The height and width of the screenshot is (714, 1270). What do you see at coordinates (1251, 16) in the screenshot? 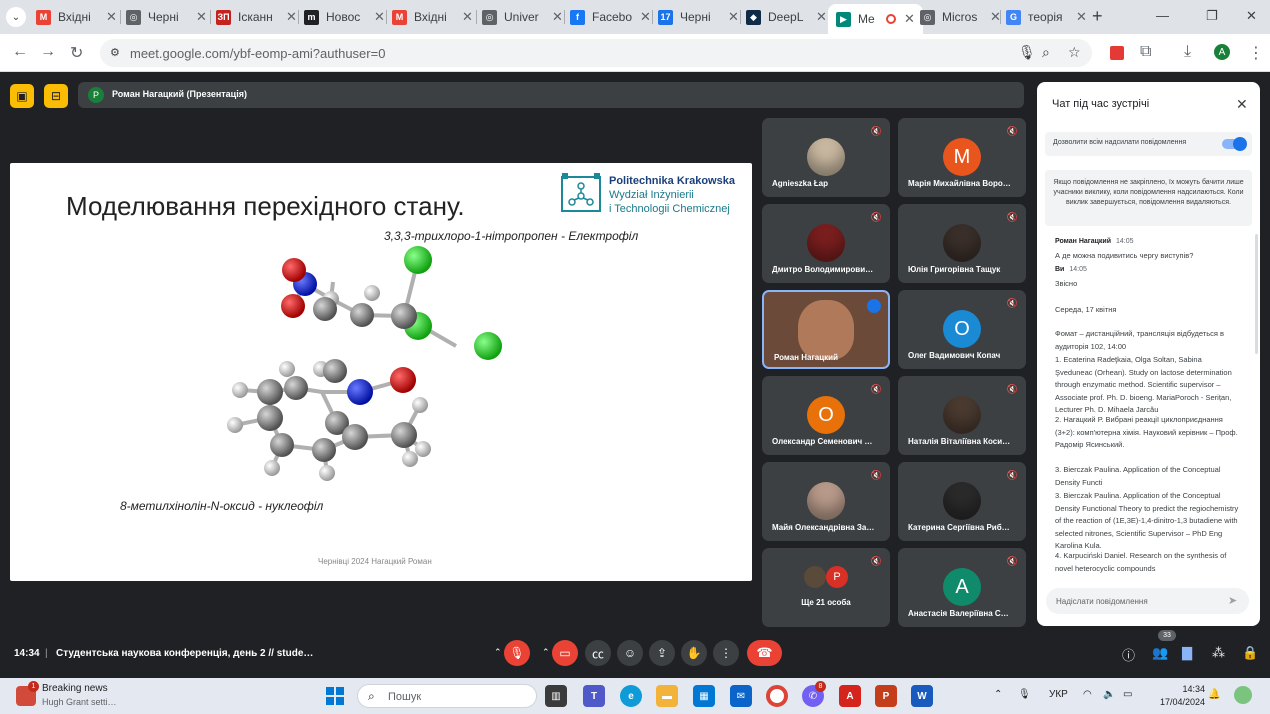
I see `close-window-icon: ✕` at bounding box center [1251, 16].